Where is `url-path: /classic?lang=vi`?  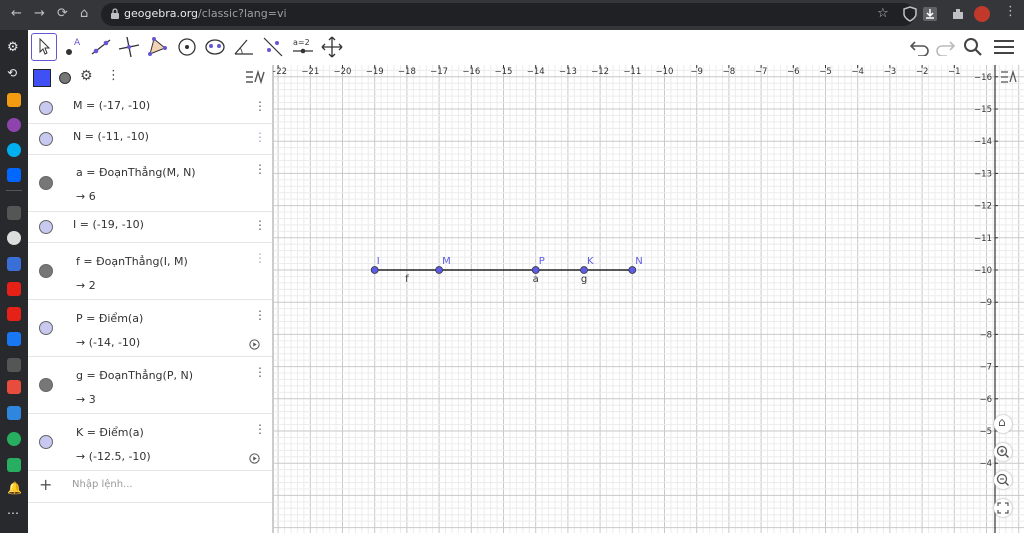
url-path: /classic?lang=vi is located at coordinates (242, 13).